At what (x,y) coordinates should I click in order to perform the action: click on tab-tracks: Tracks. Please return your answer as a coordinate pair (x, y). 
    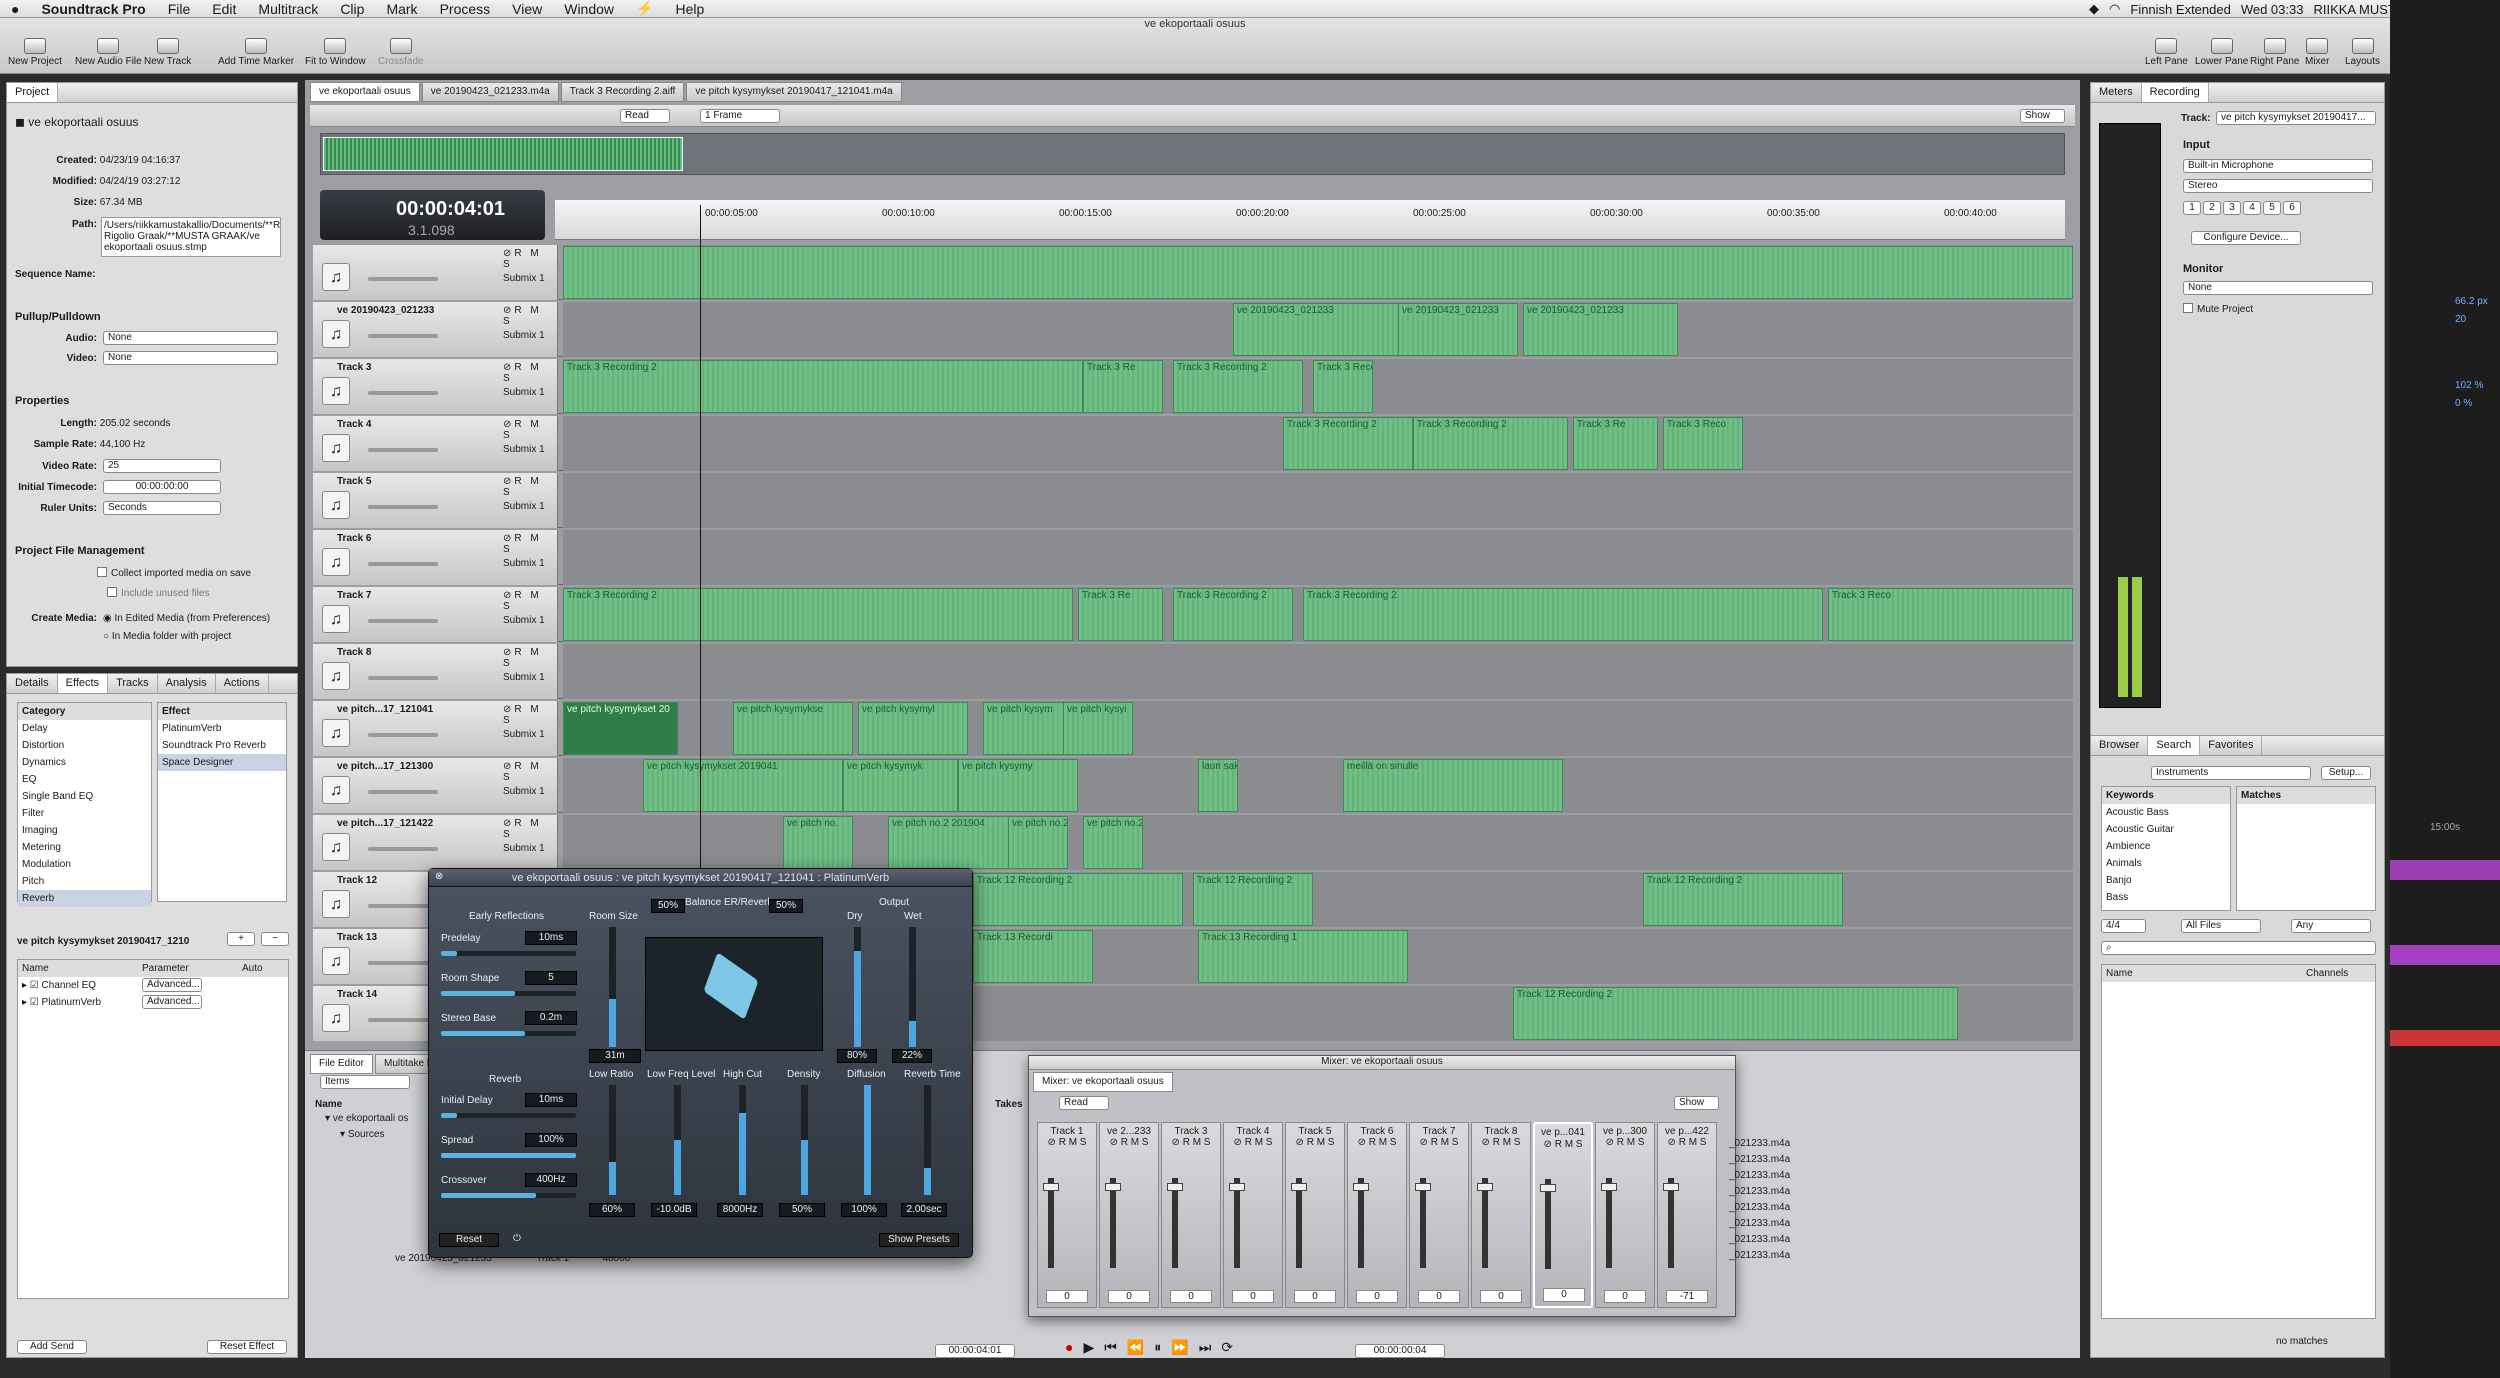
    Looking at the image, I should click on (133, 683).